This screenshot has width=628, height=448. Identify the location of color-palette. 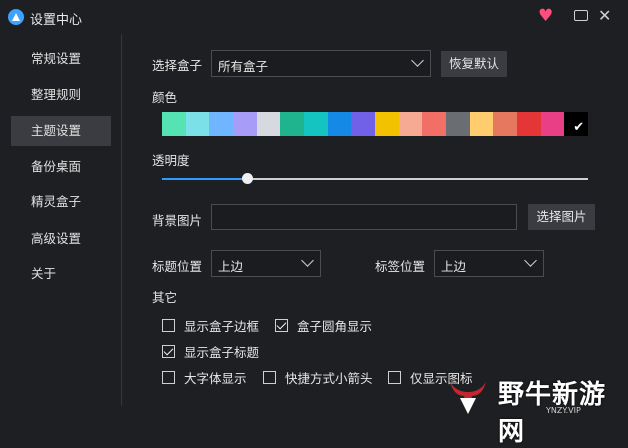
(375, 124).